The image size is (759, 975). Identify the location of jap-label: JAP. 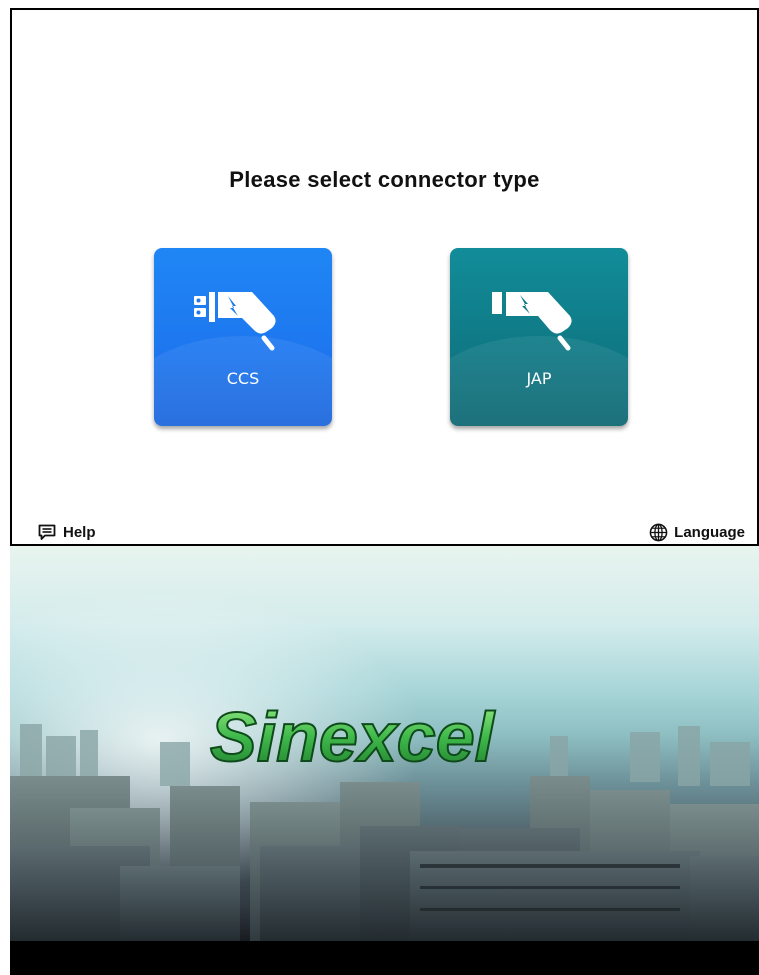
(539, 378).